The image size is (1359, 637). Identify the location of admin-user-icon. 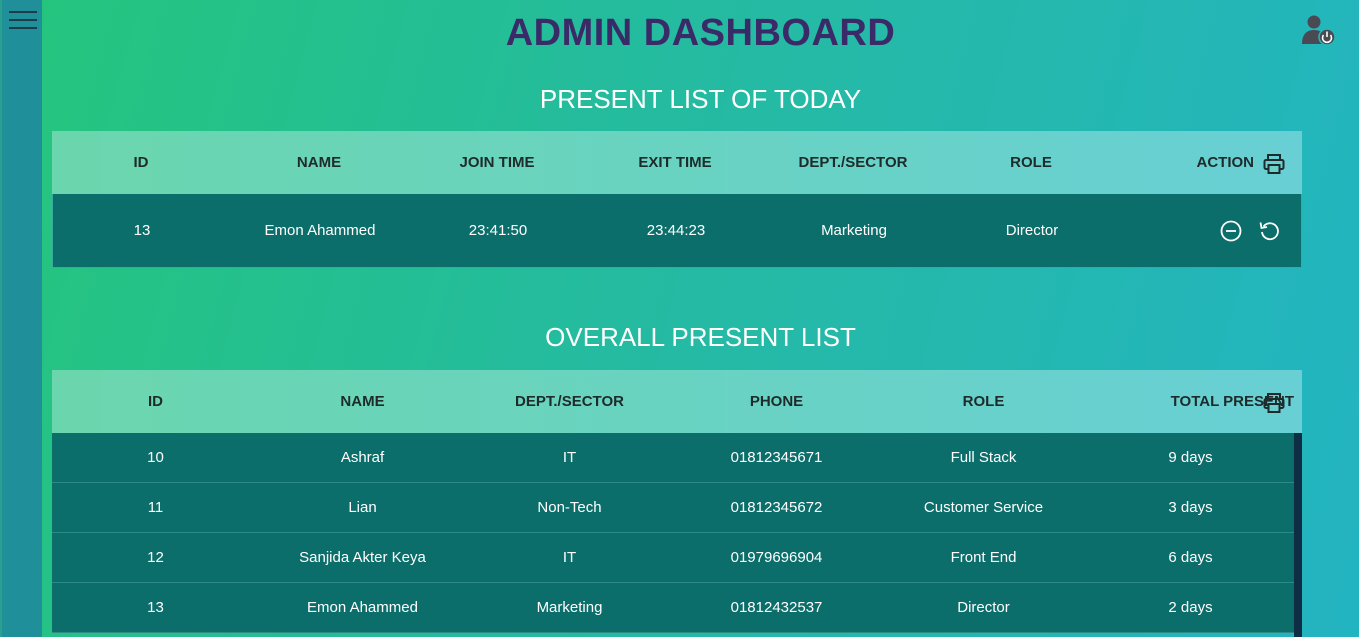
(1319, 30).